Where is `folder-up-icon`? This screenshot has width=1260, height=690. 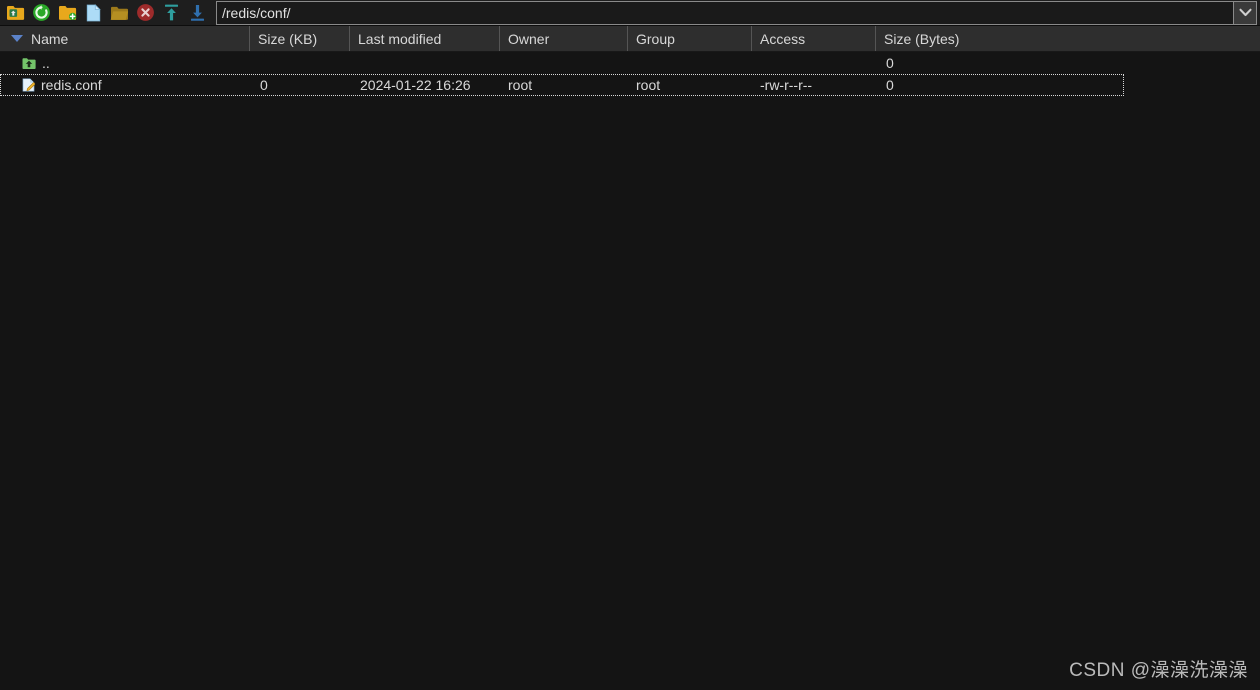 folder-up-icon is located at coordinates (15, 13).